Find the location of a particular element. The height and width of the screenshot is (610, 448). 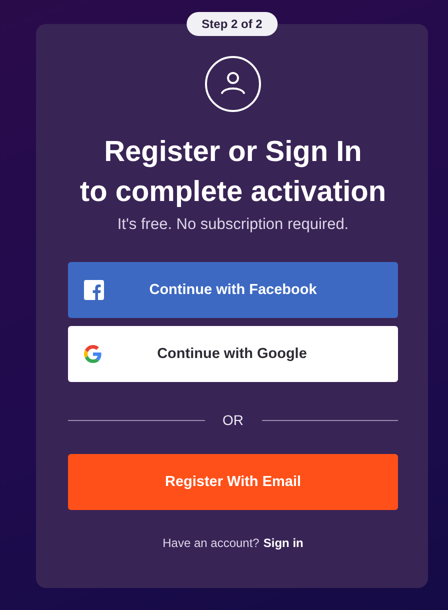

sign-in-link: Sign in is located at coordinates (283, 543).